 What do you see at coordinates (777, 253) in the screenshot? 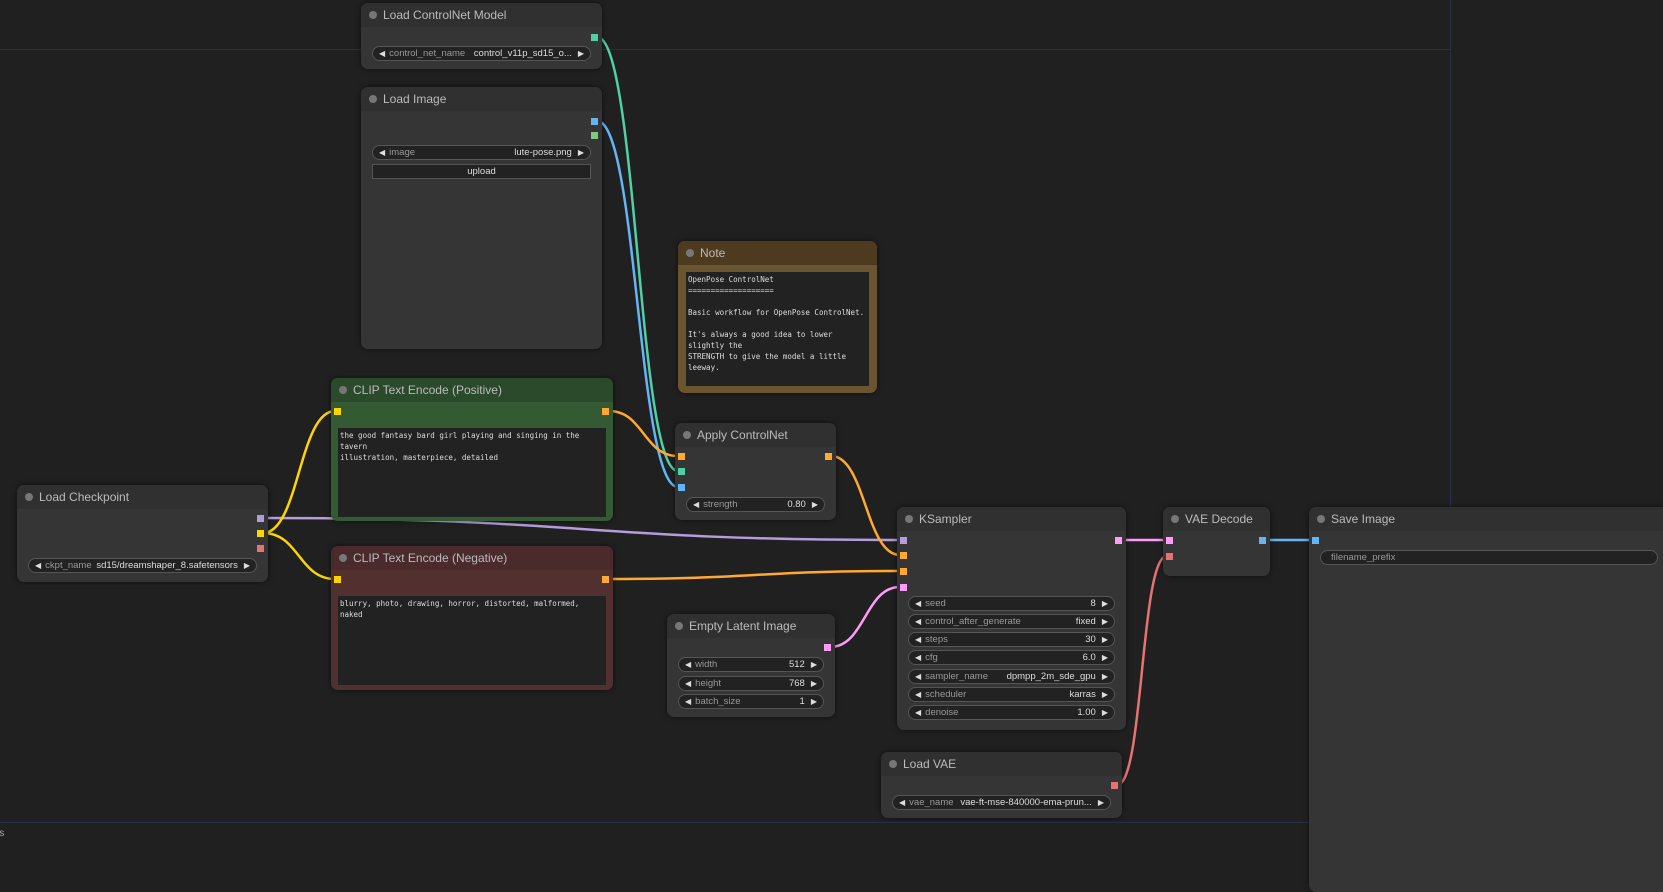
I see `node-title: Note` at bounding box center [777, 253].